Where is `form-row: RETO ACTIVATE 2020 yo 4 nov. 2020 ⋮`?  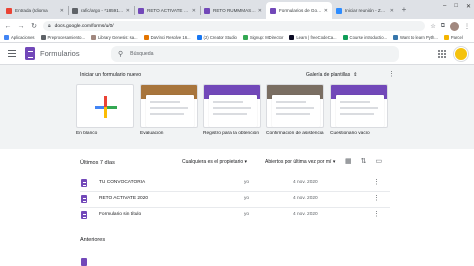 form-row: RETO ACTIVATE 2020 yo 4 nov. 2020 ⋮ is located at coordinates (237, 199).